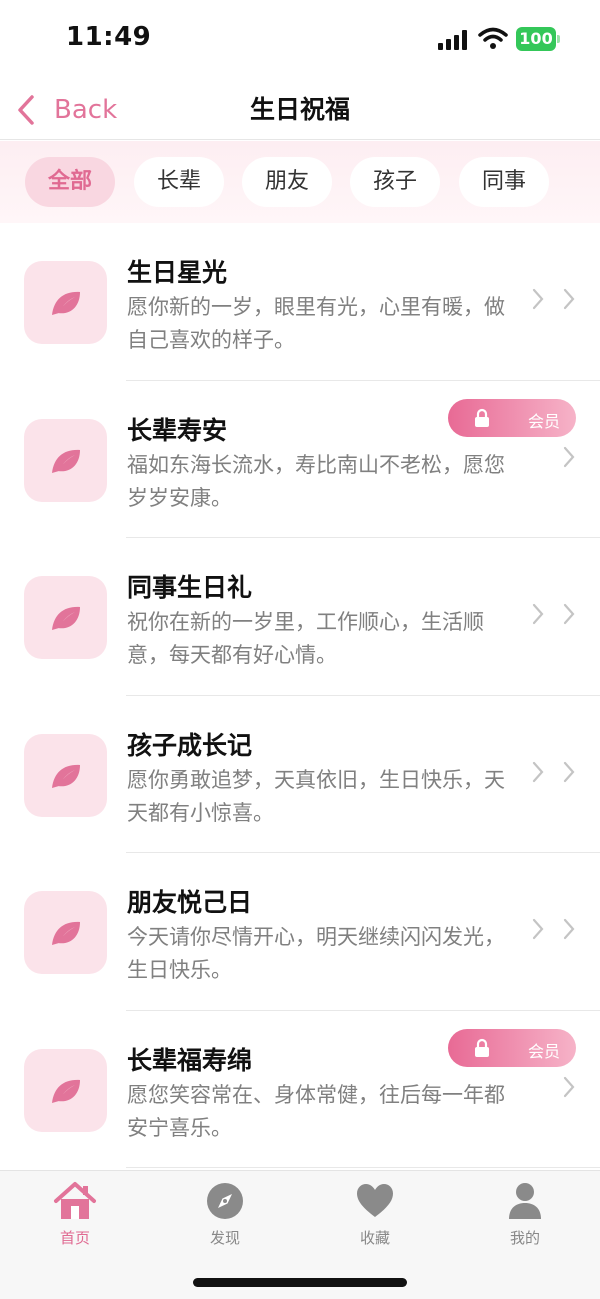  I want to click on tab-favorites: 收藏, so click(375, 1214).